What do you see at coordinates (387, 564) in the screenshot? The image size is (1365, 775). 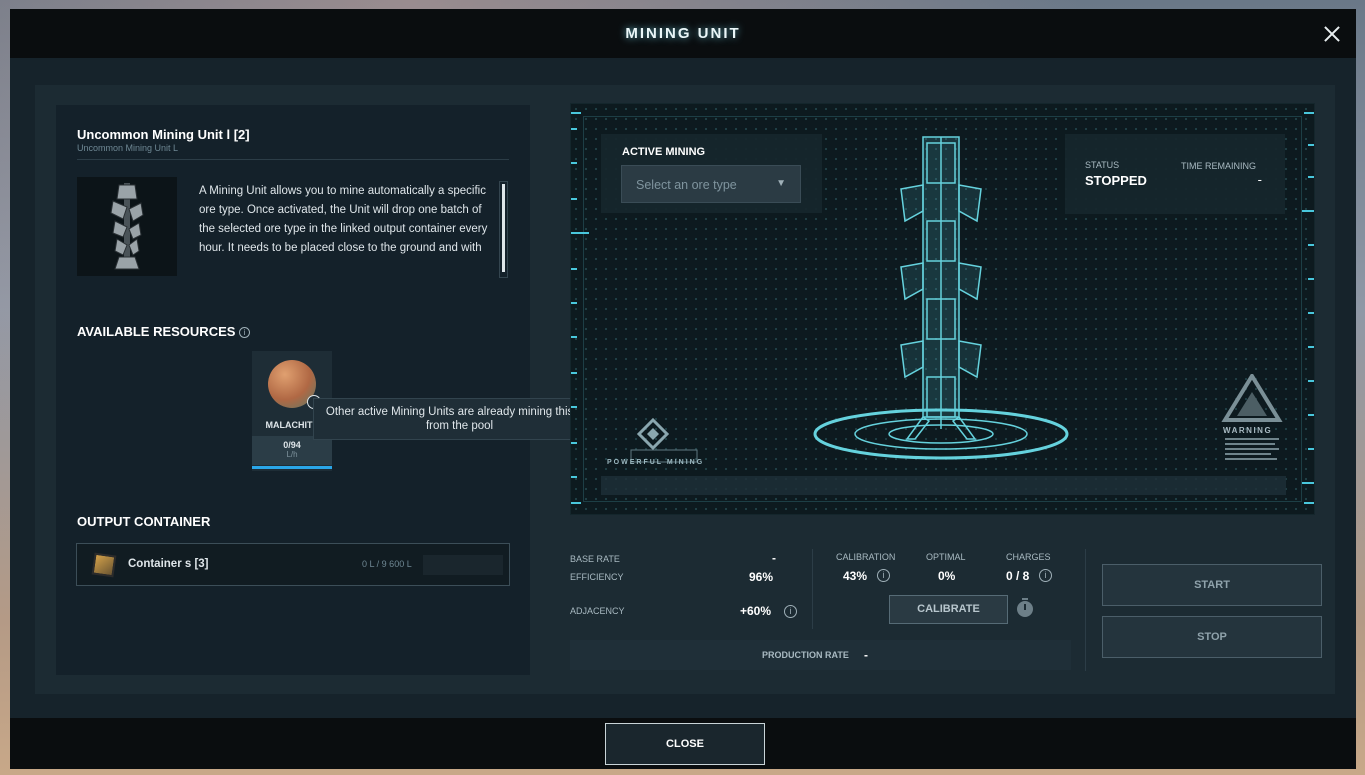 I see `container-capacity: 0 L / 9 600 L` at bounding box center [387, 564].